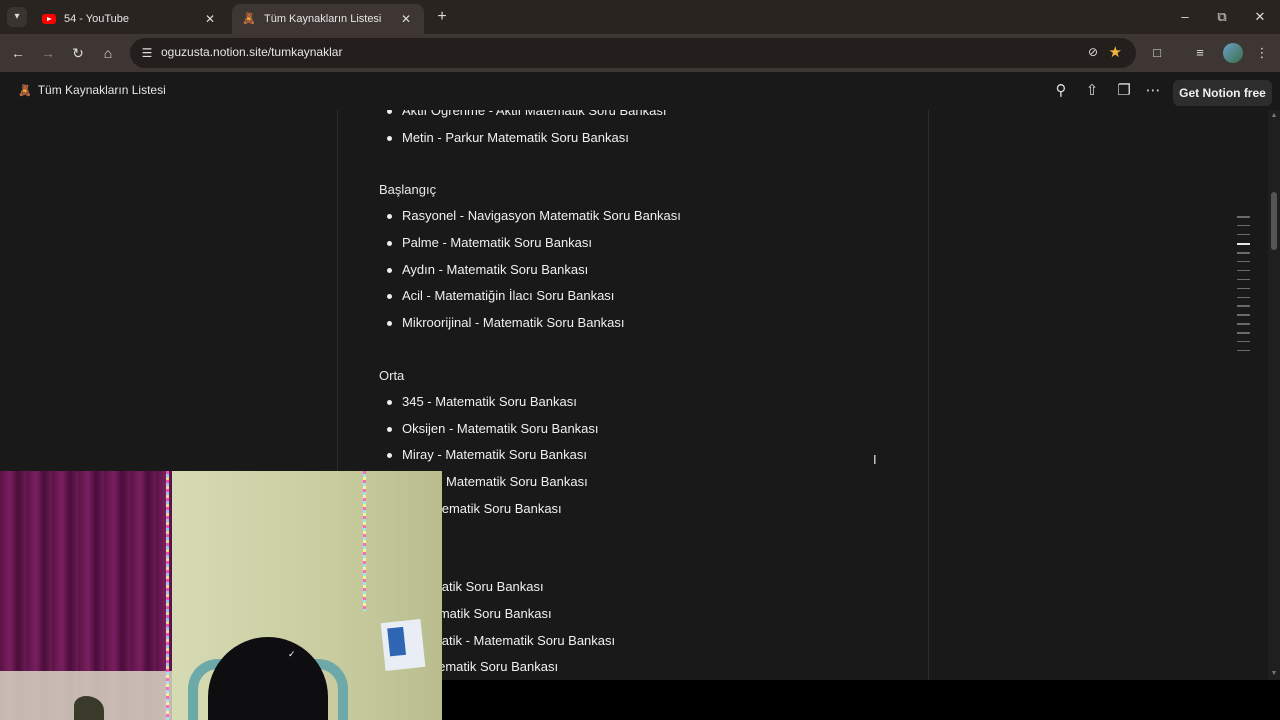  I want to click on home-icon: ⌂, so click(108, 53).